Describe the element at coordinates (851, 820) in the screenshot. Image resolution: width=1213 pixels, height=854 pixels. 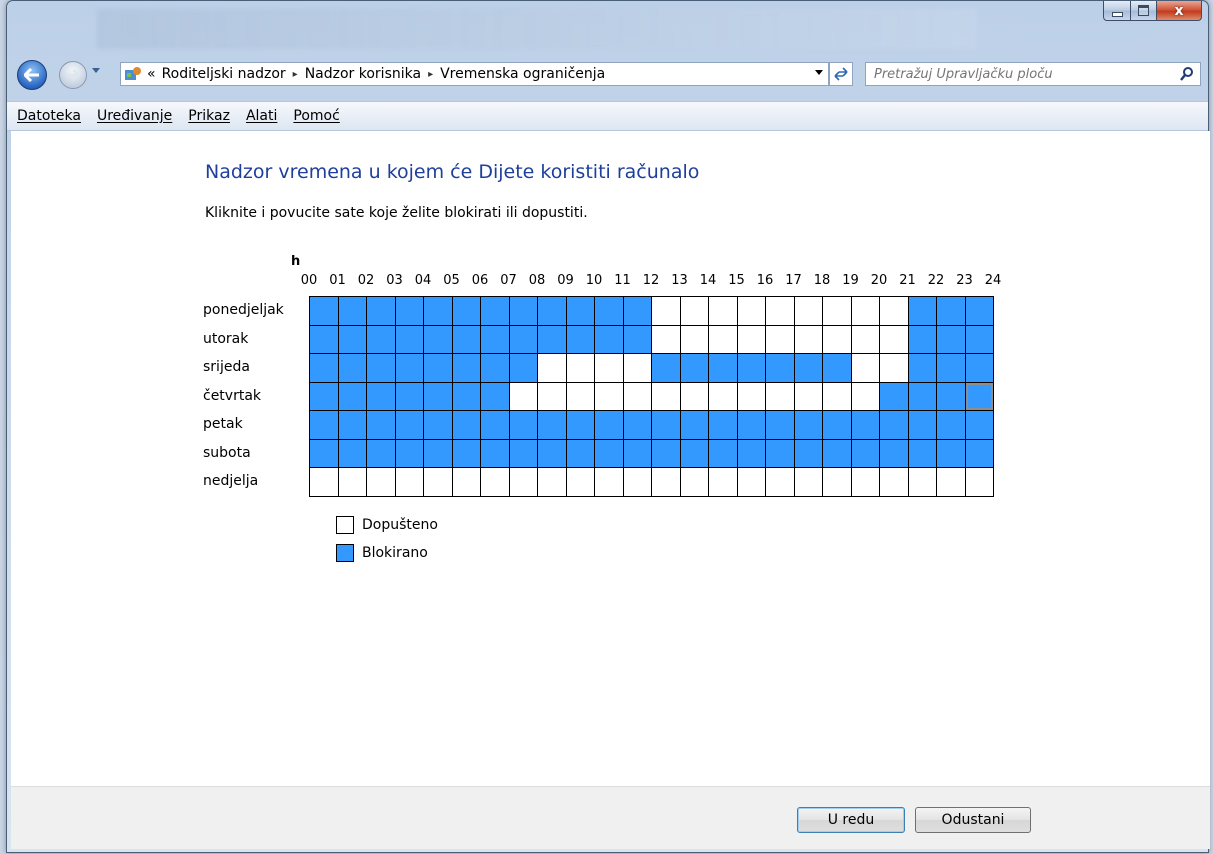
I see `ok-button: U redu` at that location.